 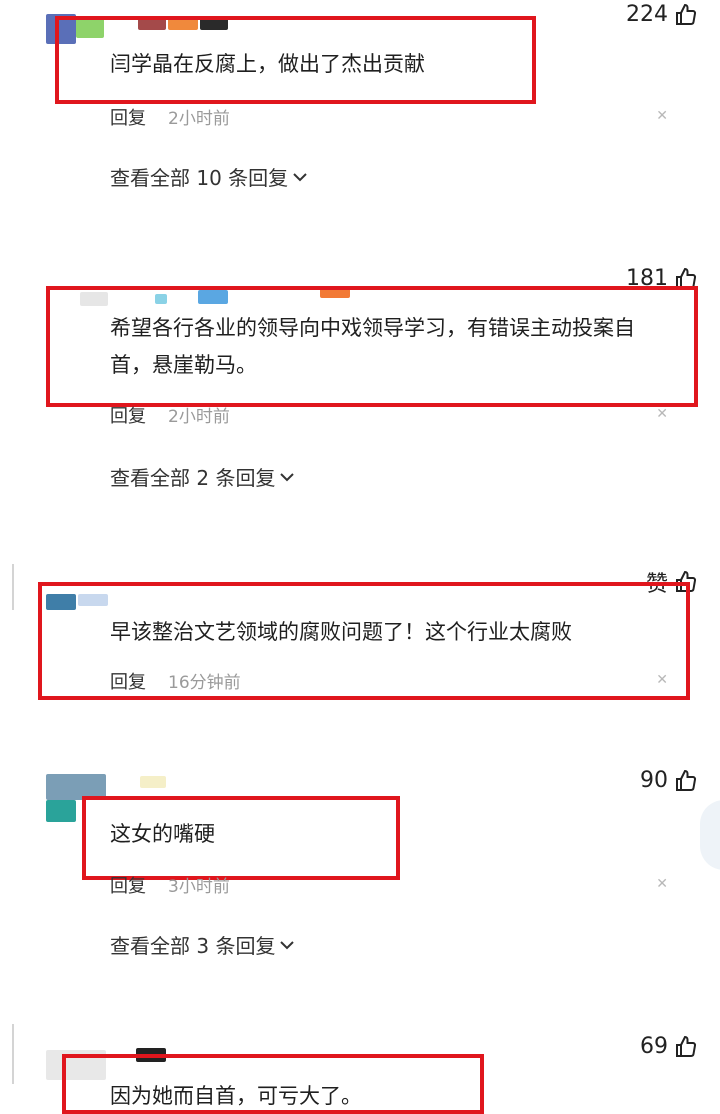 What do you see at coordinates (710, 835) in the screenshot?
I see `floating-bubble` at bounding box center [710, 835].